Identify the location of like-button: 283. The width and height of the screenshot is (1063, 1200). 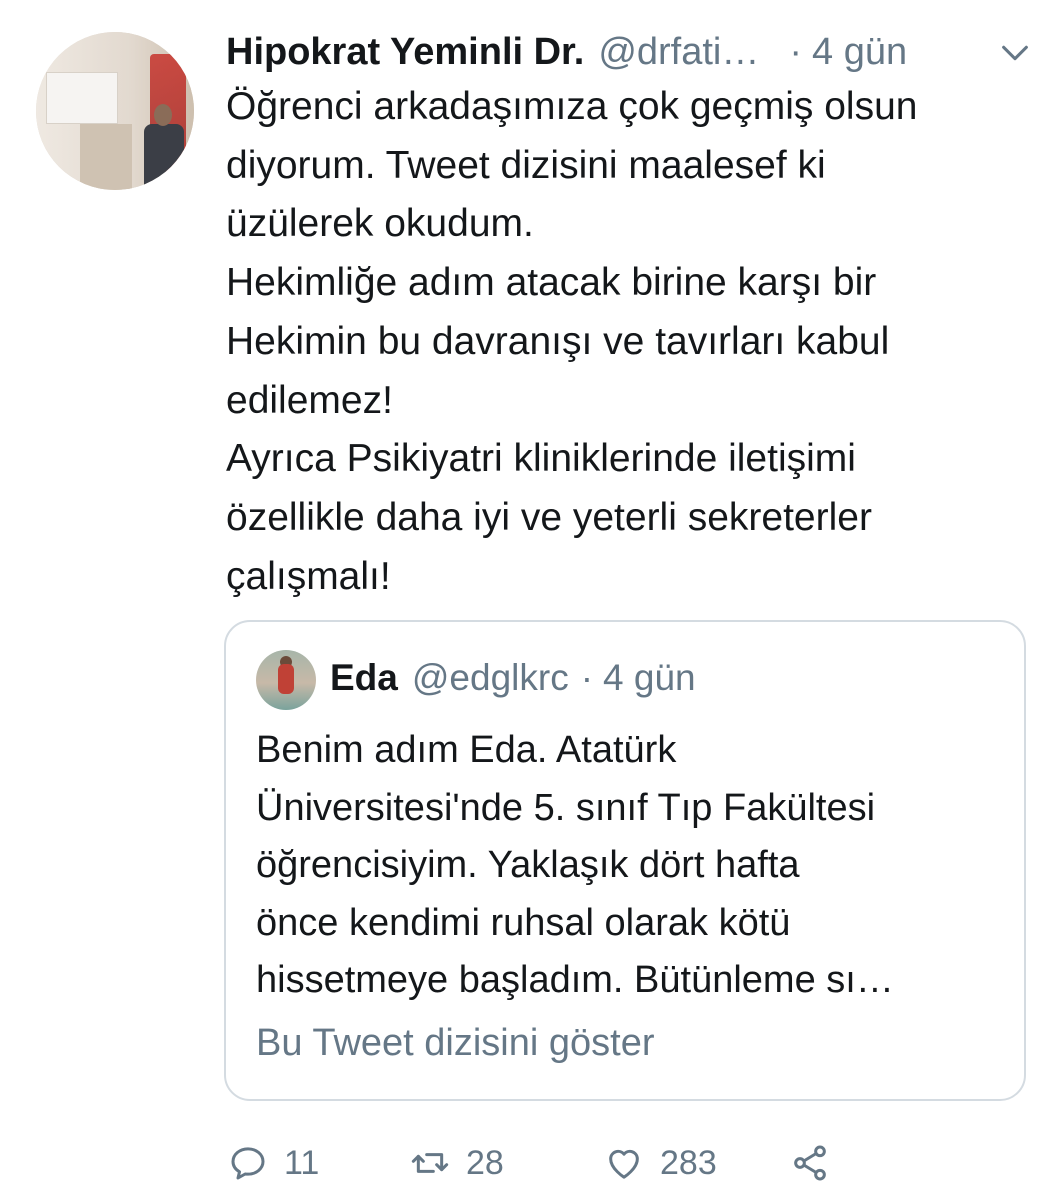
(660, 1163).